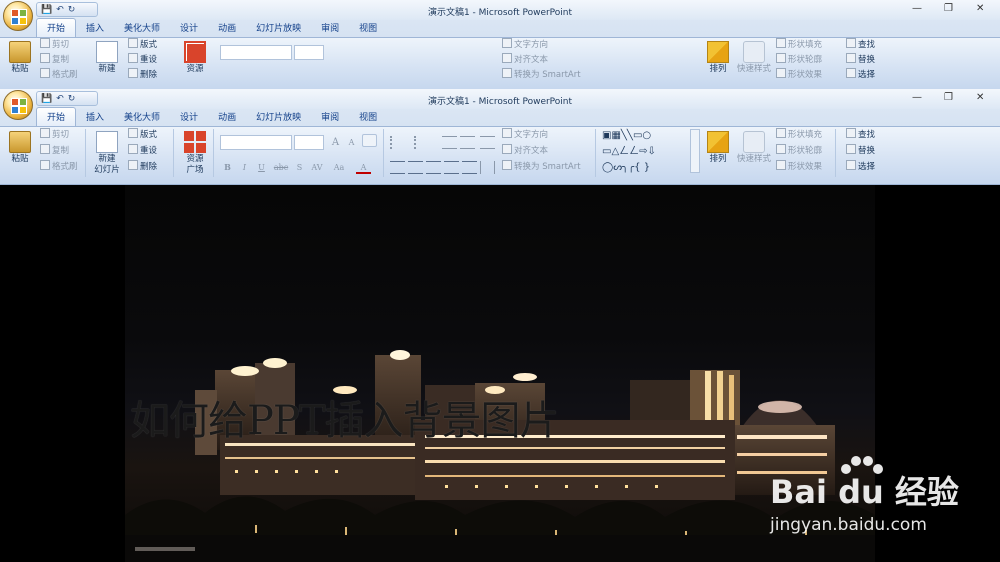 The width and height of the screenshot is (1000, 562). What do you see at coordinates (626, 167) in the screenshot?
I see `shapes-gallery-row-3: ◯ᔕ╮╭{ }` at bounding box center [626, 167].